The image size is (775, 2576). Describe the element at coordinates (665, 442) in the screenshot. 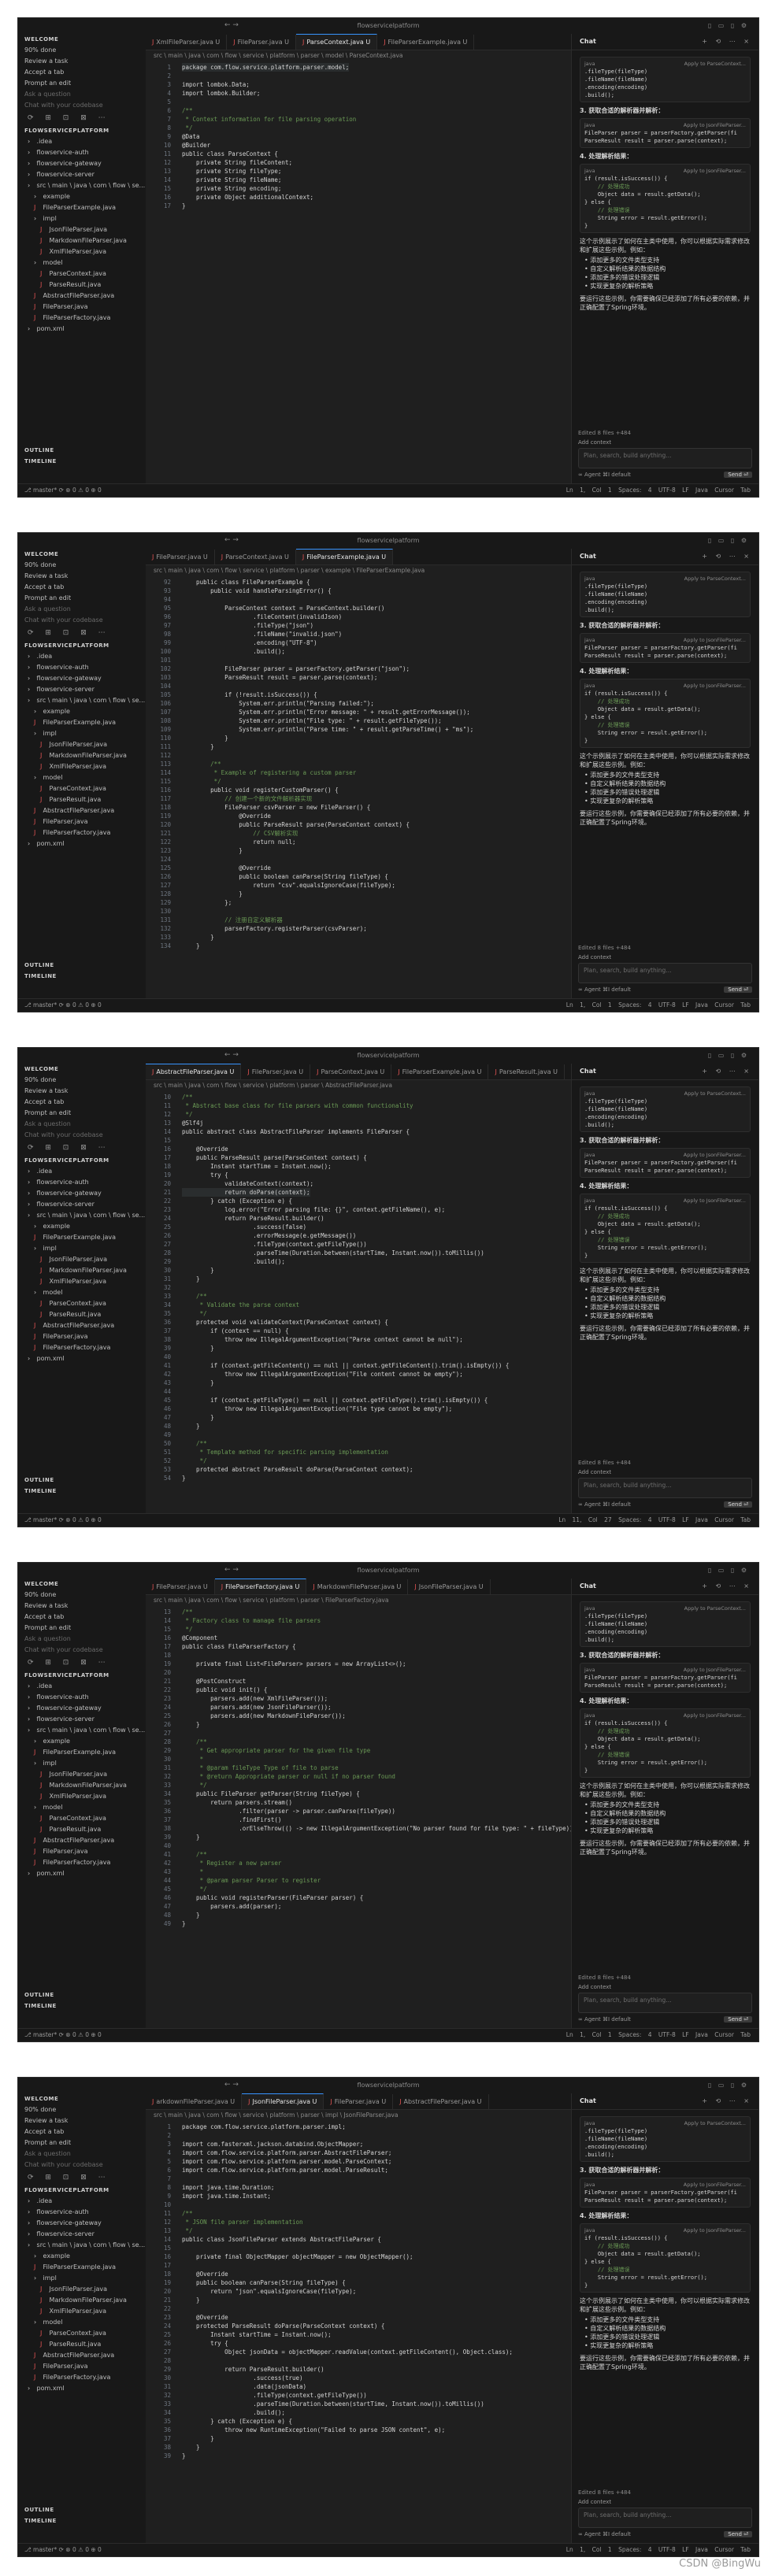

I see `add-context-button: Add context` at that location.